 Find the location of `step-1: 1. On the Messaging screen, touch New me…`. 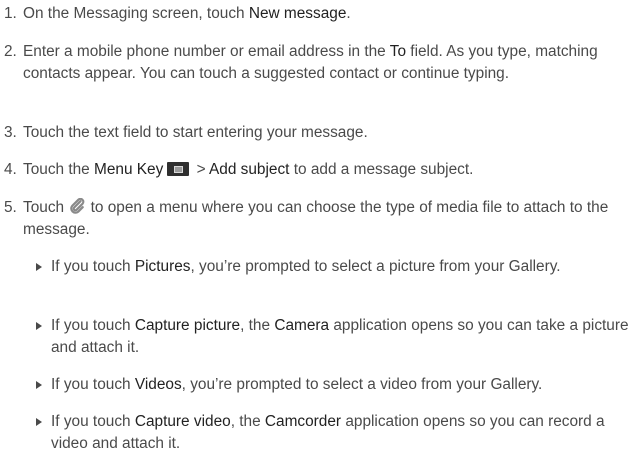

step-1: 1. On the Messaging screen, touch New me… is located at coordinates (319, 14).